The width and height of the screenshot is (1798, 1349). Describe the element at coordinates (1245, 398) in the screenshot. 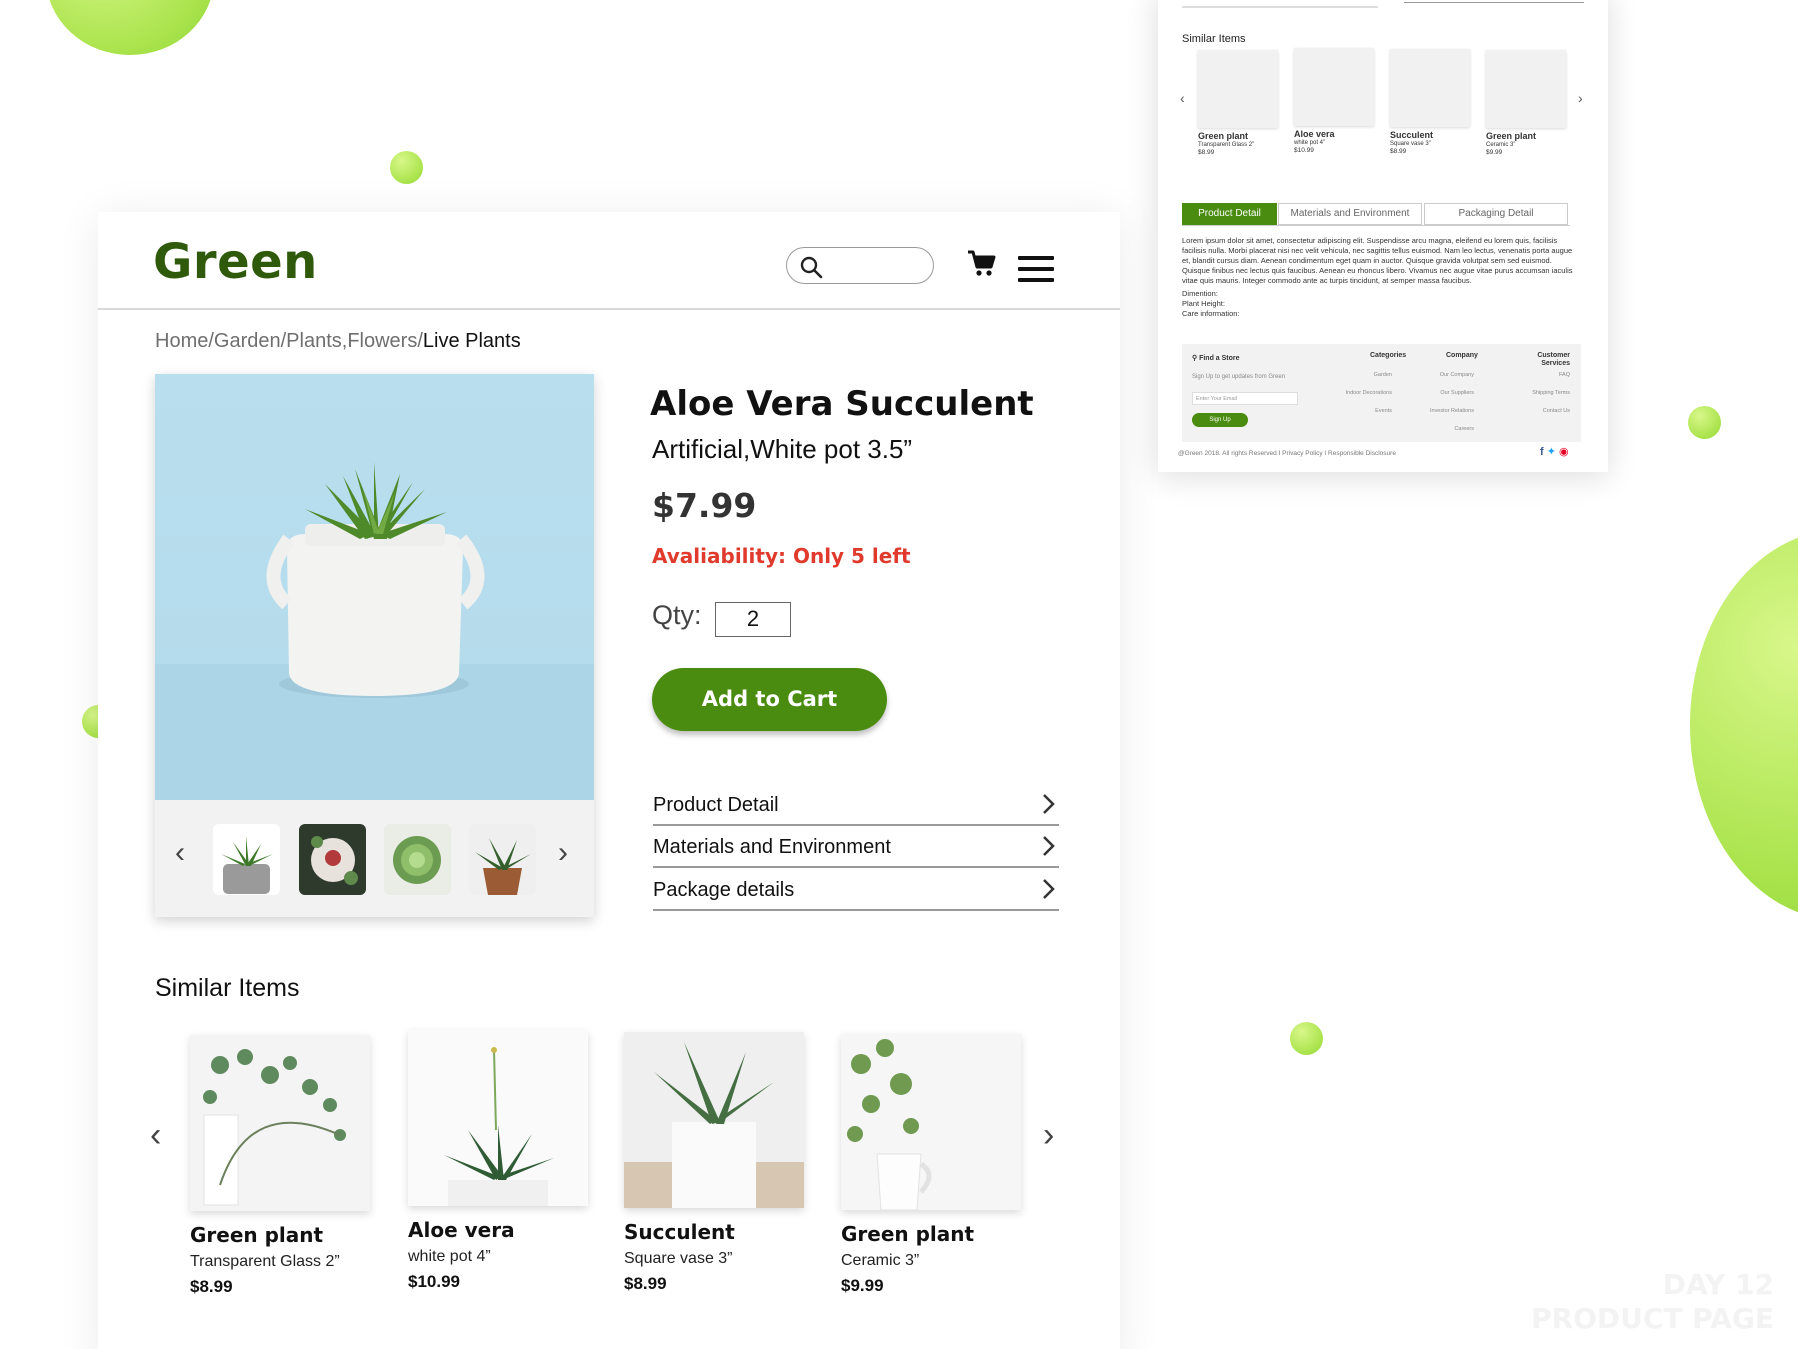

I see `preview-email-input: Enter Your Email` at that location.